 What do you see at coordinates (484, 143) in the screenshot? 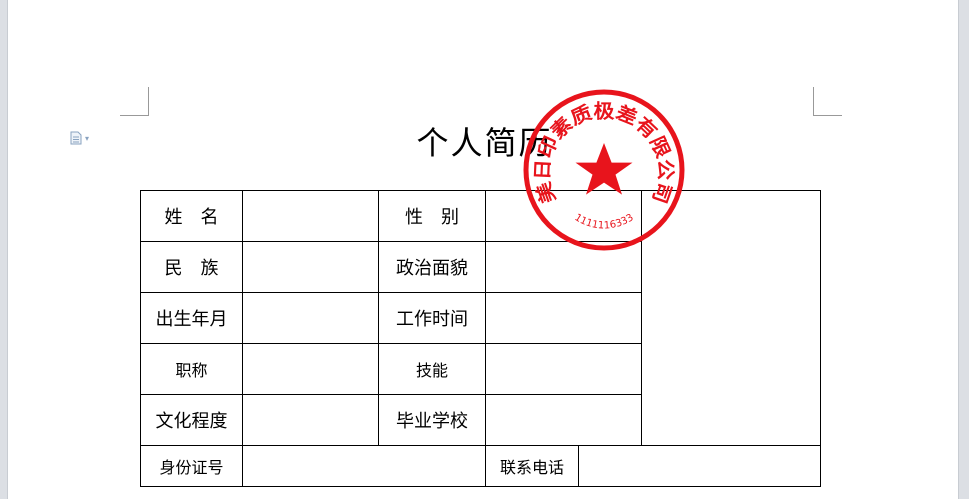
I see `document-title: 个人简历` at bounding box center [484, 143].